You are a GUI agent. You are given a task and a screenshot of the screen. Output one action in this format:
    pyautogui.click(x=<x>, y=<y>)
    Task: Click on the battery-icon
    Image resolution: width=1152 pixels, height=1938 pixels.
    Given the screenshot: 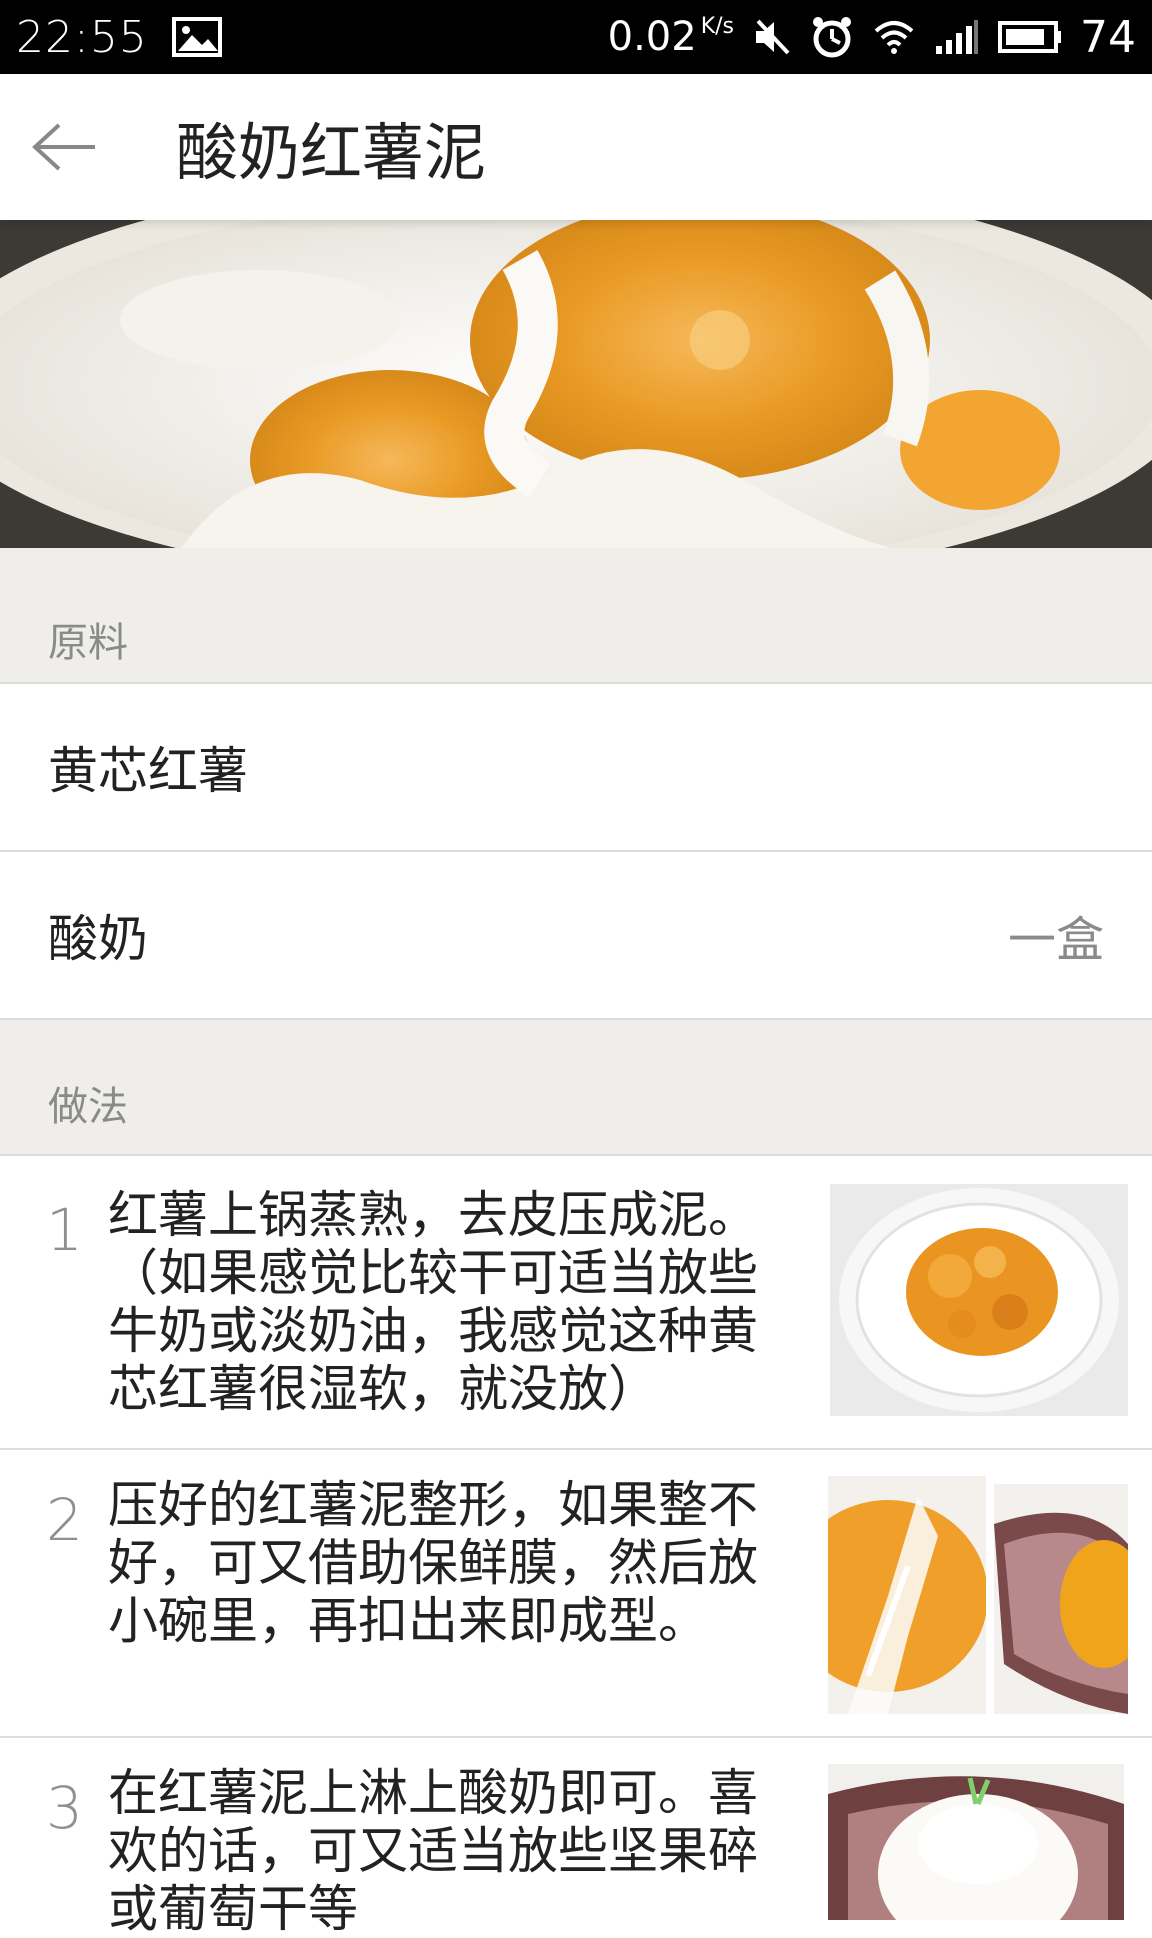 What is the action you would take?
    pyautogui.click(x=1029, y=37)
    